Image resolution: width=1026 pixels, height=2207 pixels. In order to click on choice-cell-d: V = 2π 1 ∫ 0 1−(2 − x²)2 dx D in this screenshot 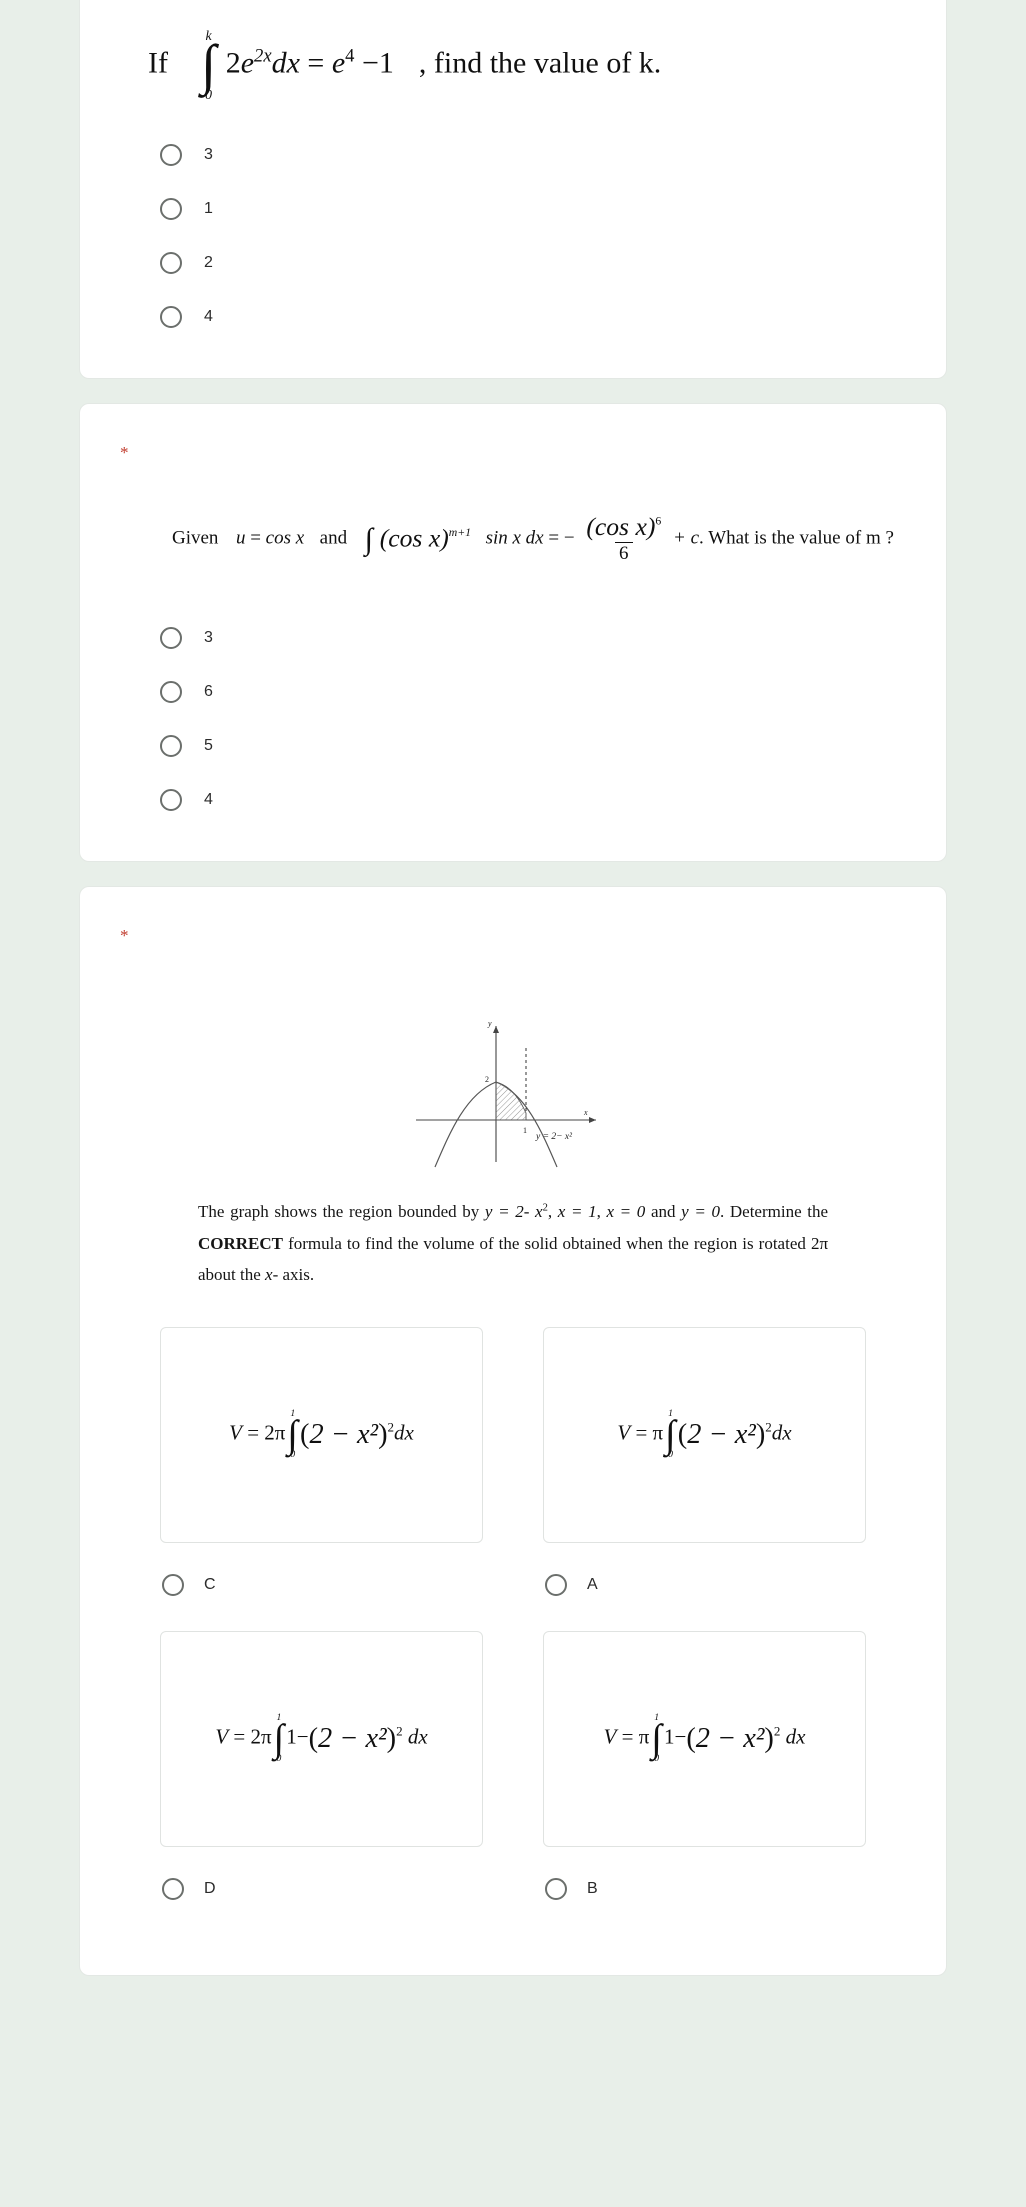, I will do `click(321, 1782)`.